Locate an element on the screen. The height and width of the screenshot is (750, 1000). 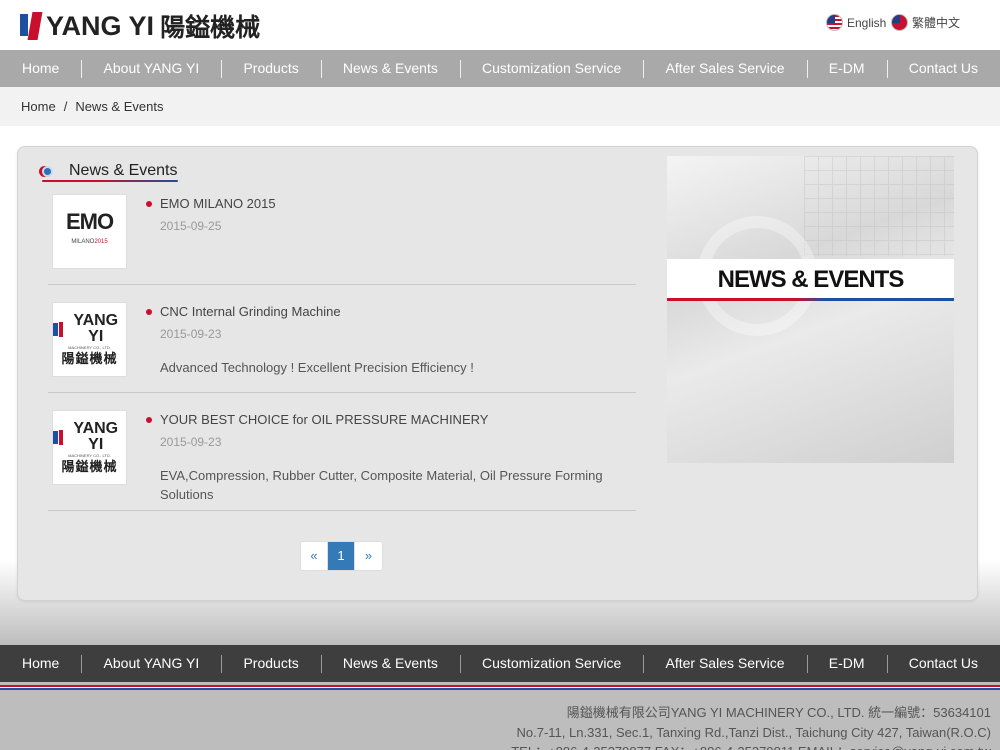
footer-nav-customization: Customization Service is located at coordinates (551, 663).